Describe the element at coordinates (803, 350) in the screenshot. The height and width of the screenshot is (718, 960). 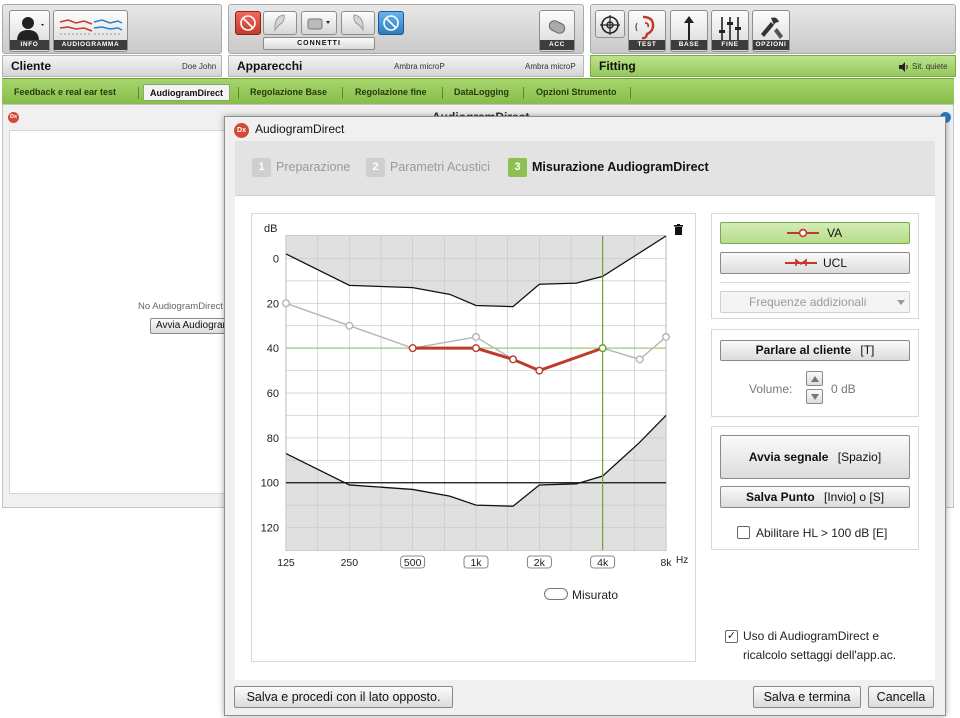
I see `talk-label: Parlare al cliente` at that location.